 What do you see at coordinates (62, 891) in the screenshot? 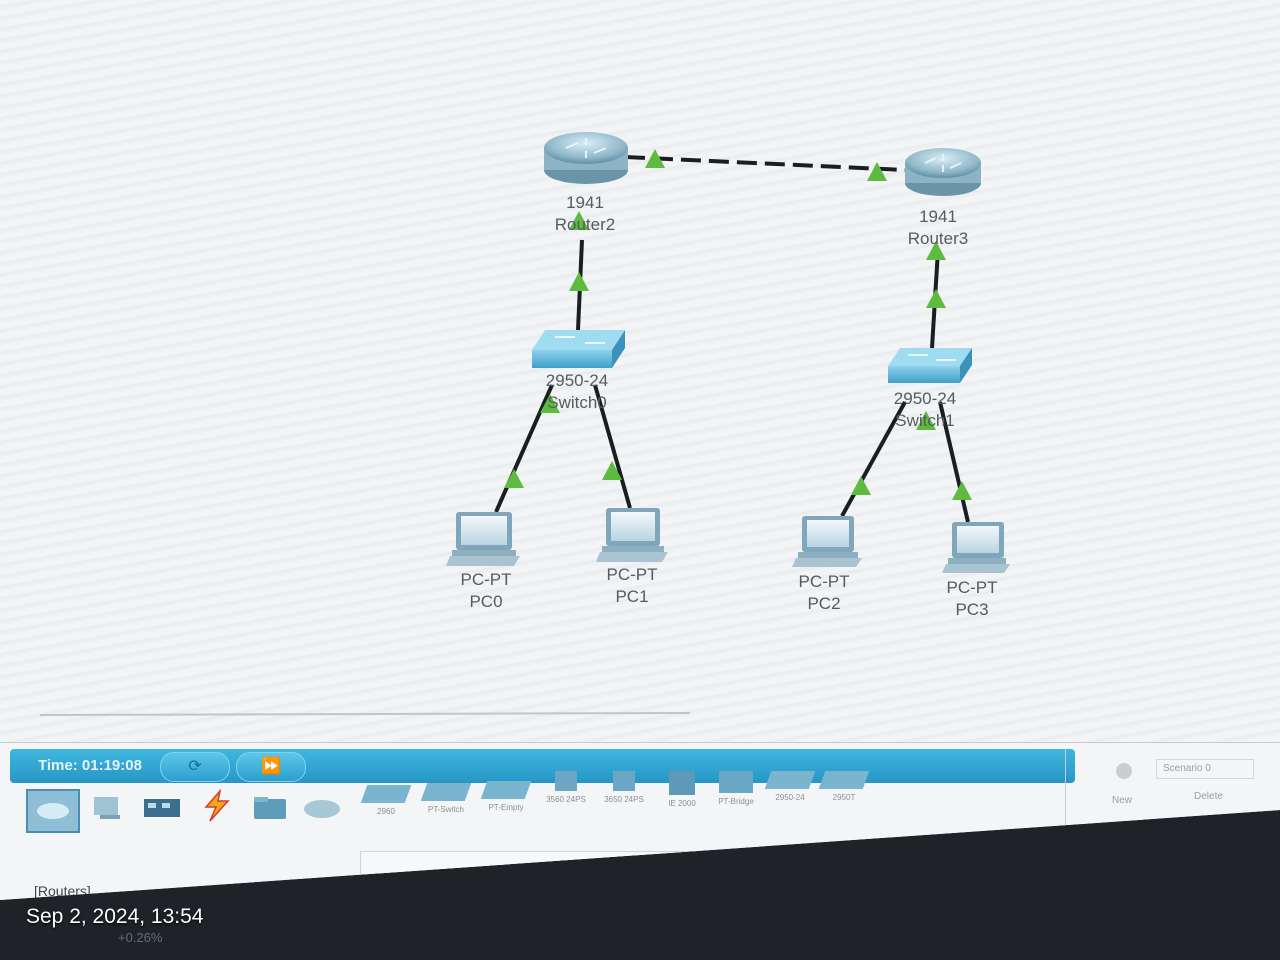
I see `category-label: [Routers]` at bounding box center [62, 891].